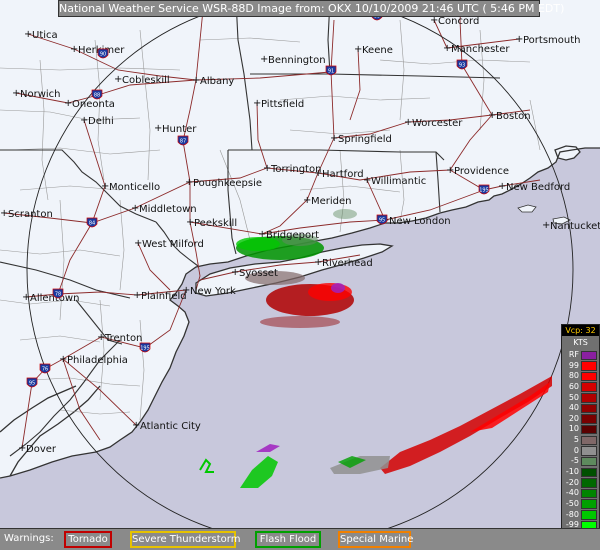 The image size is (600, 550). I want to click on city-label: Dover, so click(41, 449).